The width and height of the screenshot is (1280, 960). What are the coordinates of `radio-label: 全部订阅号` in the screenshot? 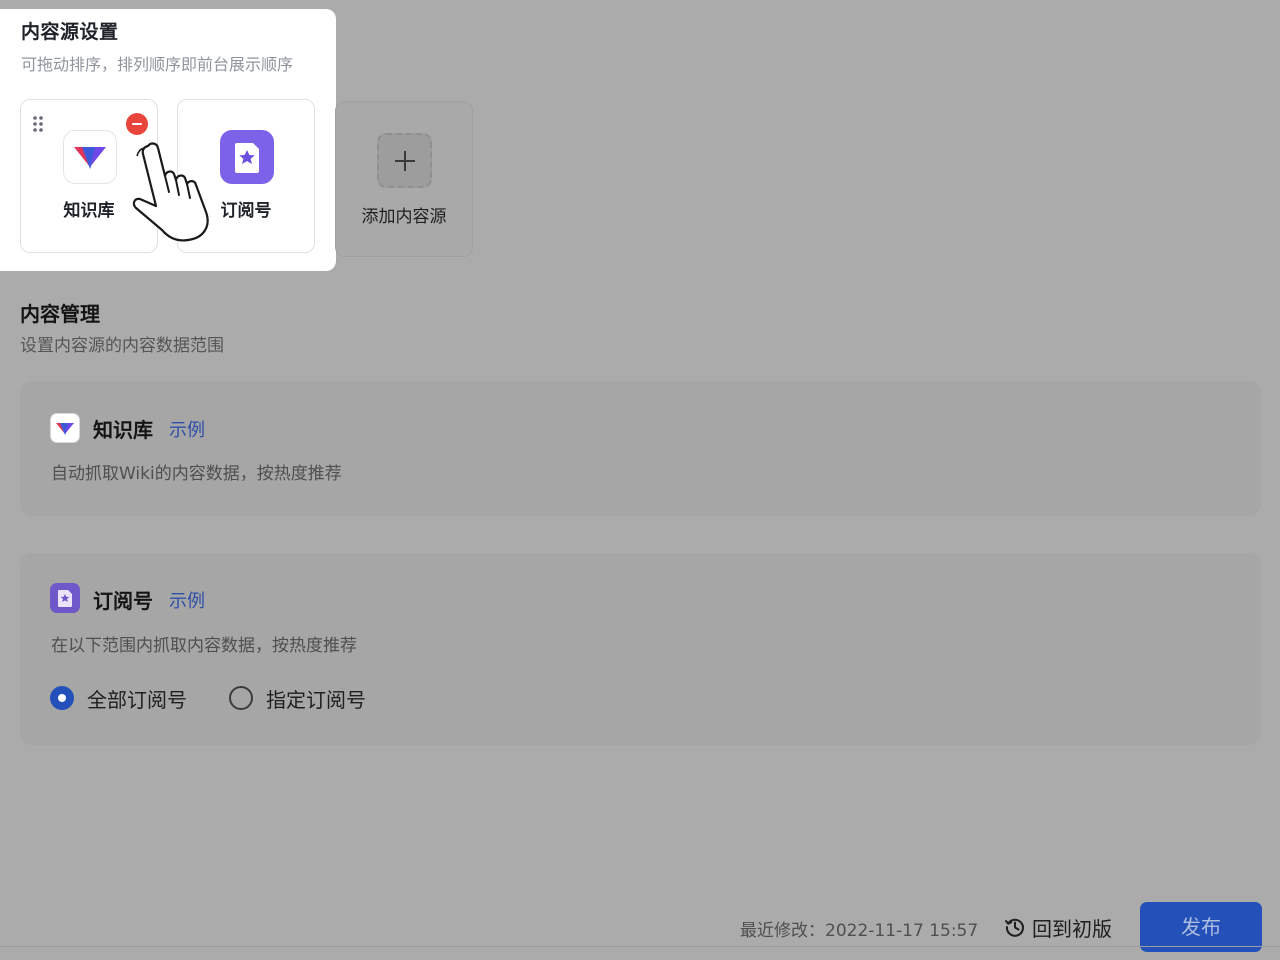 It's located at (137, 700).